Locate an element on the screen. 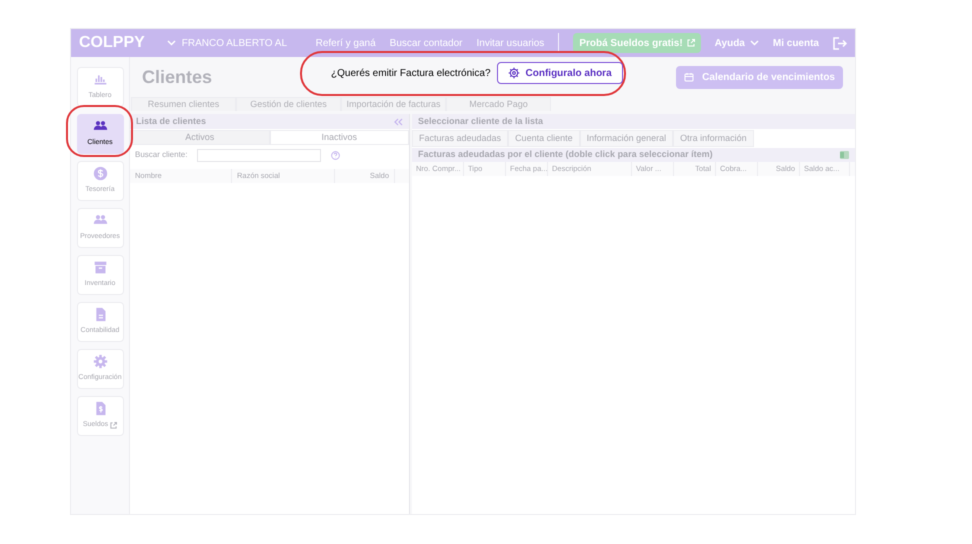  tab: Mercado Pago is located at coordinates (498, 104).